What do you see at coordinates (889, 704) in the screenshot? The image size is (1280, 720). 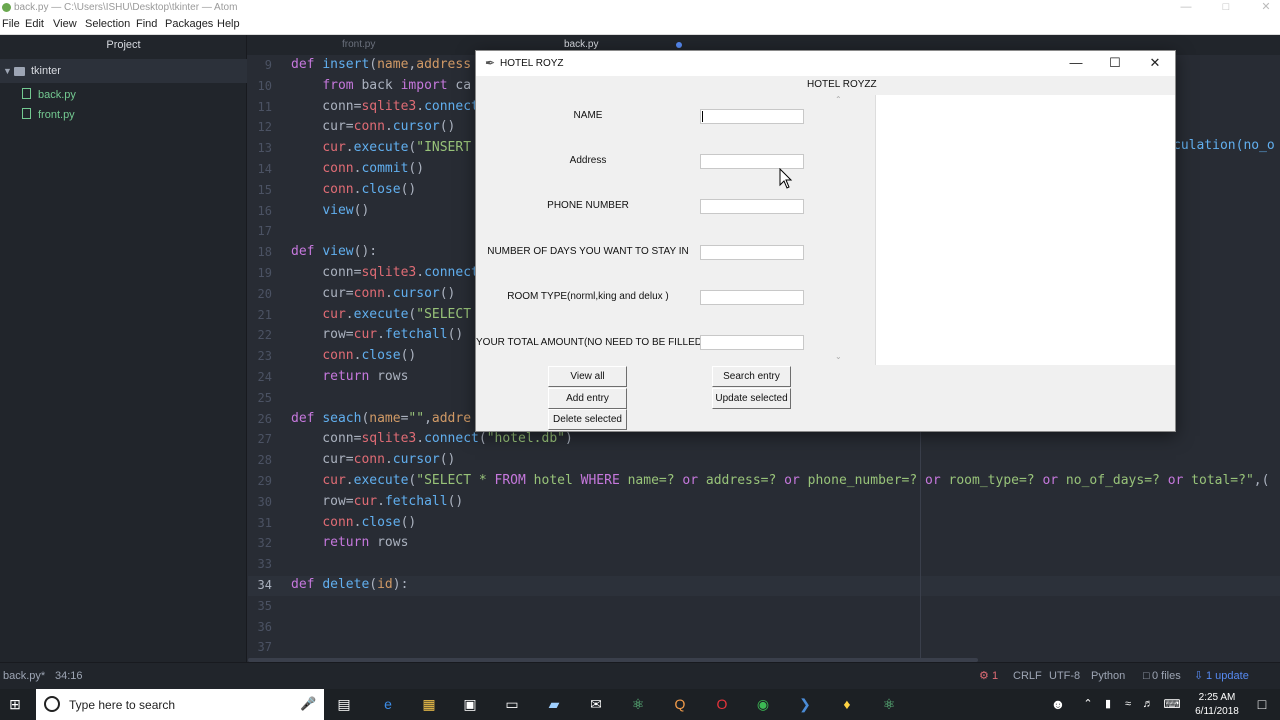 I see `atom-running-icon: ⚛` at bounding box center [889, 704].